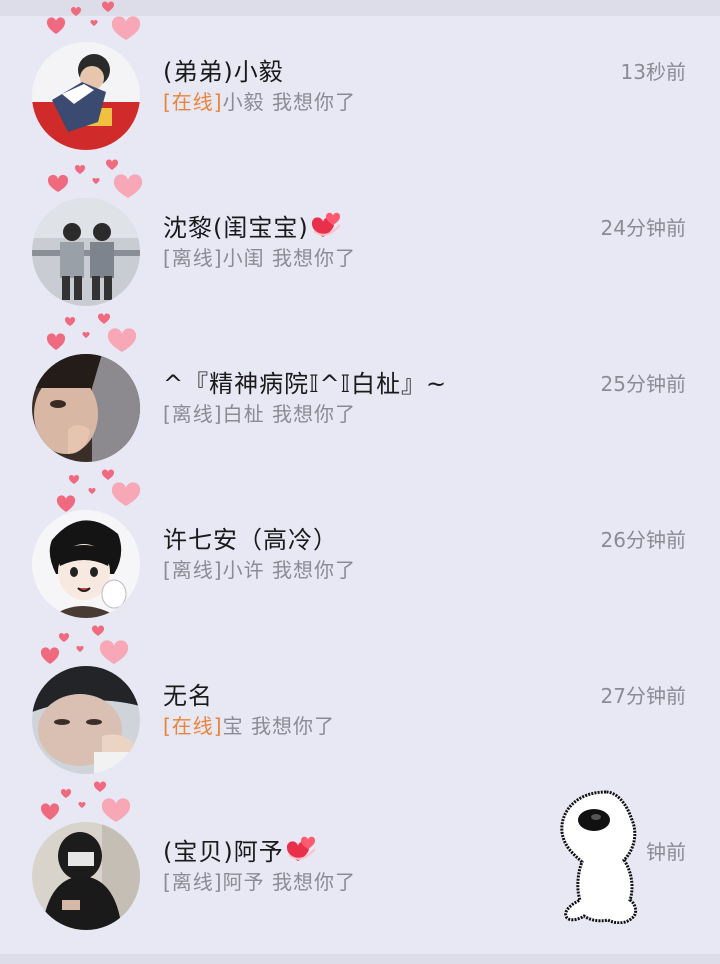  Describe the element at coordinates (643, 696) in the screenshot. I see `timestamp: 27分钟前` at that location.